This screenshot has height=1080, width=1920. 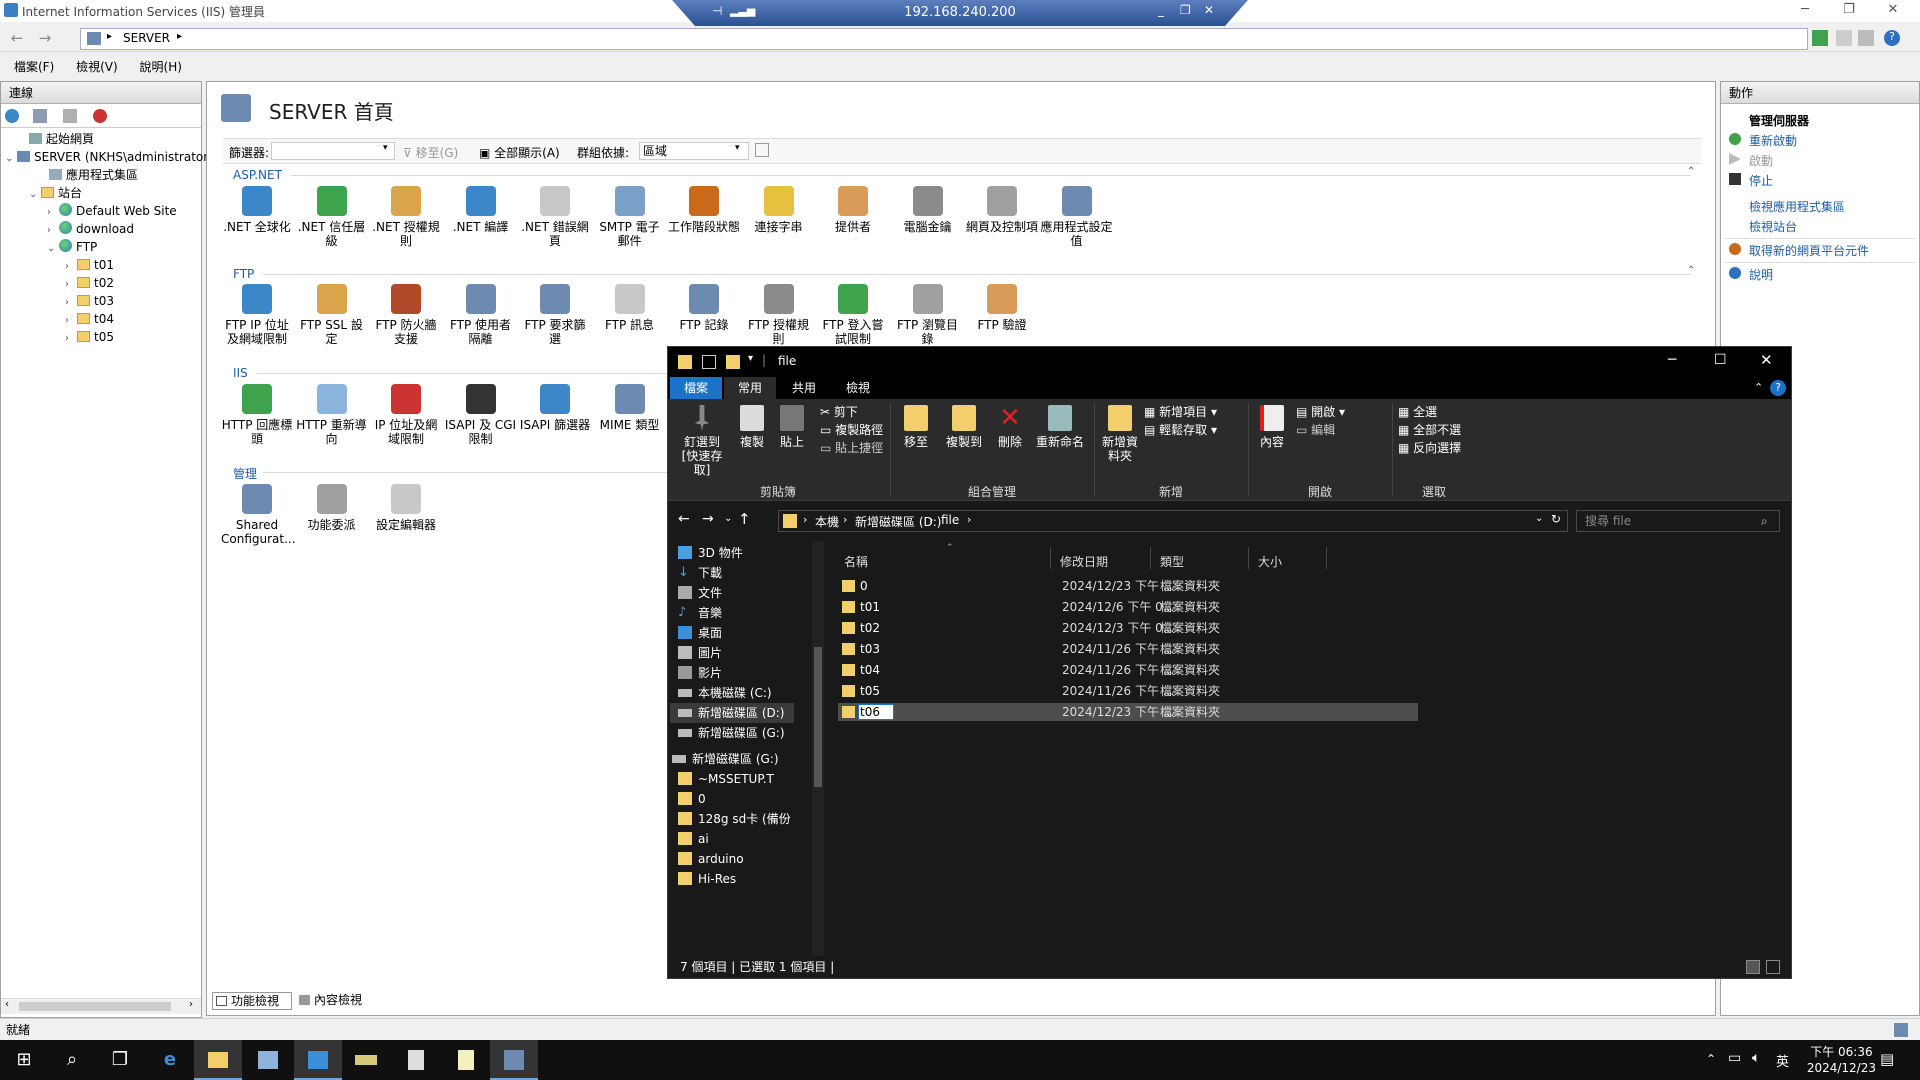 I want to click on forward-button: →, so click(x=45, y=39).